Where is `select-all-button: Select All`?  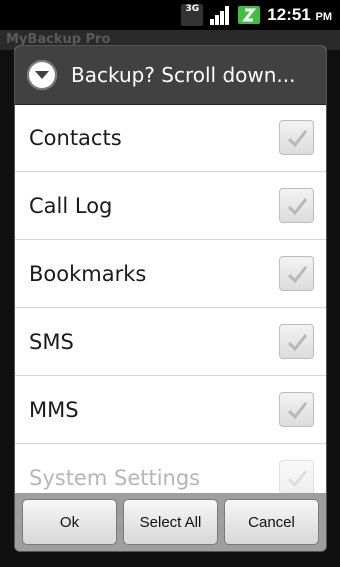
select-all-button: Select All is located at coordinates (170, 522).